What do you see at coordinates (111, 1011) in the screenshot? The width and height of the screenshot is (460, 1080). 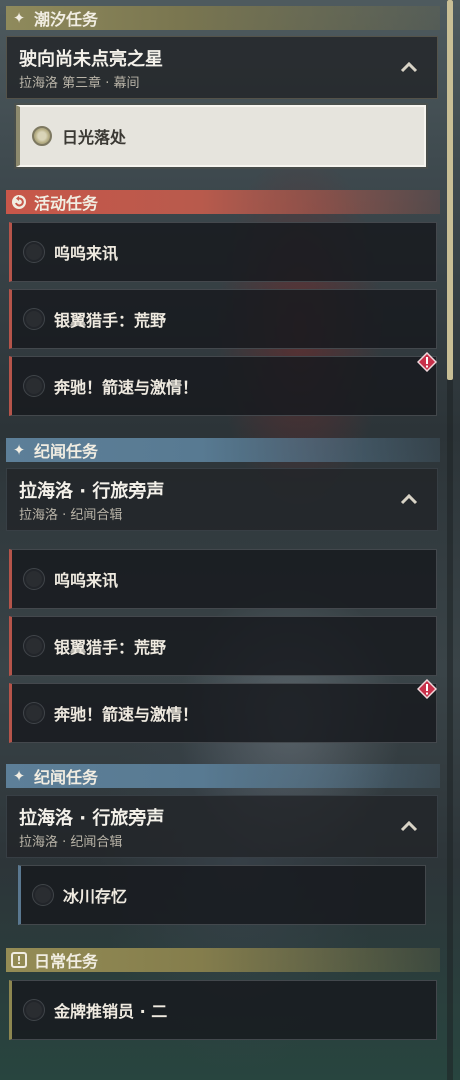 I see `quest-label: 金牌推销员 · 二` at bounding box center [111, 1011].